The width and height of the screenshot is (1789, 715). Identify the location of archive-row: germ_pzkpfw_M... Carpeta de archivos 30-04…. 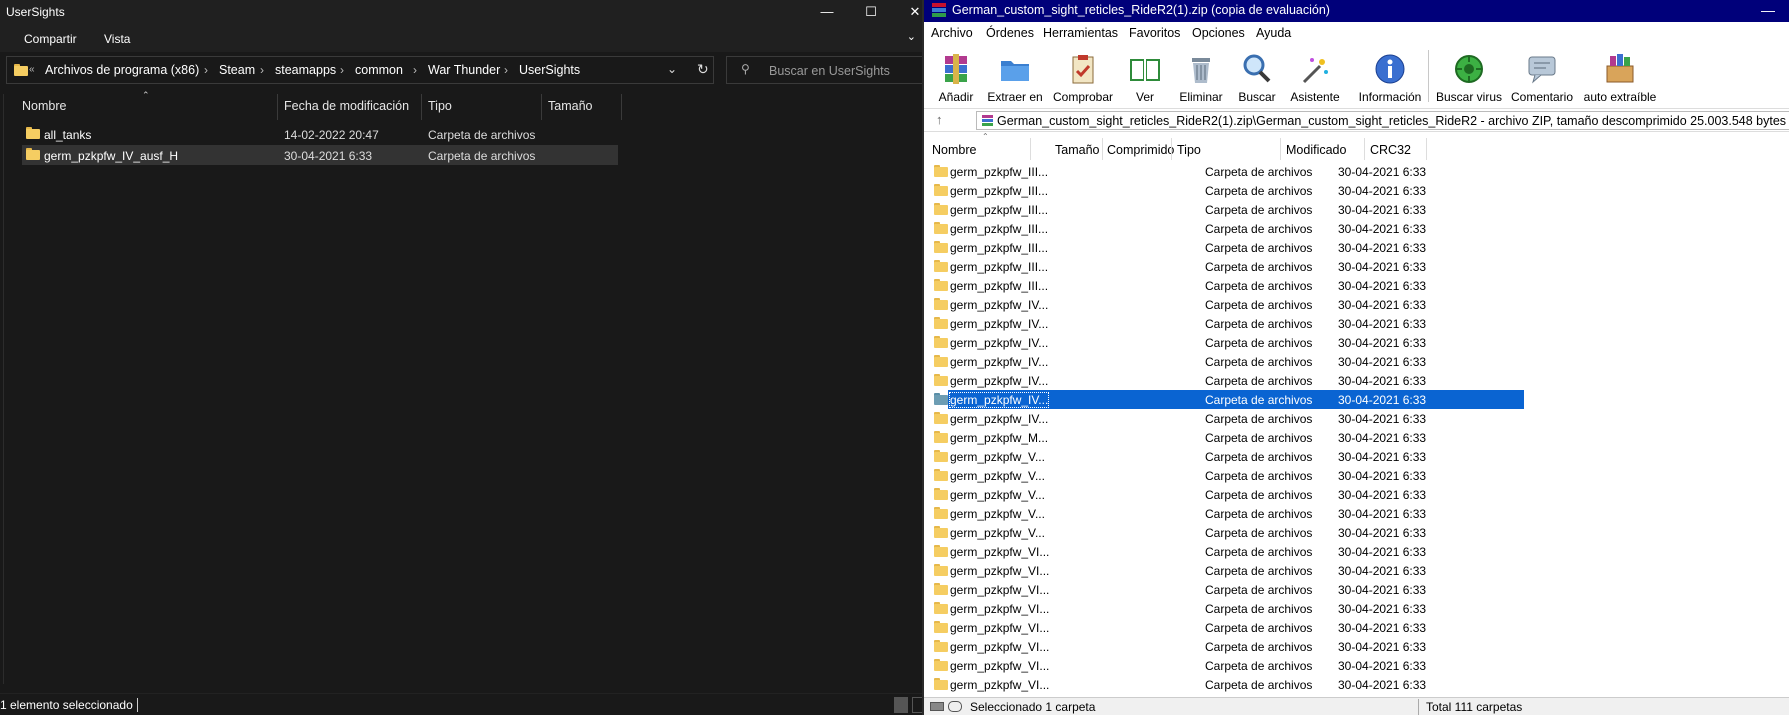
(1228, 437).